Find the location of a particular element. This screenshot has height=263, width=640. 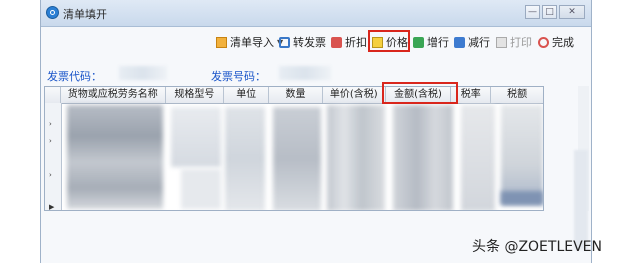

invoice-code-label: 发票代码： is located at coordinates (74, 76).